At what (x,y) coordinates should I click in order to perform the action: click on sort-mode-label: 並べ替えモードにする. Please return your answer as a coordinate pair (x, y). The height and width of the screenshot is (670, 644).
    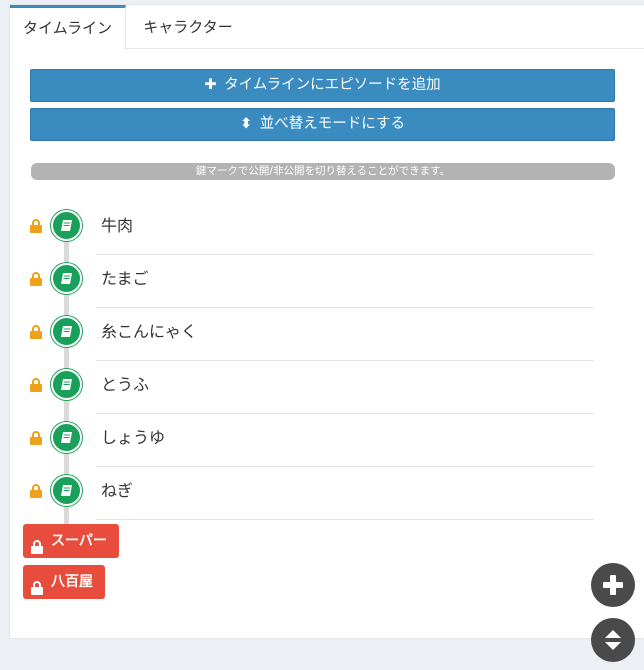
    Looking at the image, I should click on (332, 124).